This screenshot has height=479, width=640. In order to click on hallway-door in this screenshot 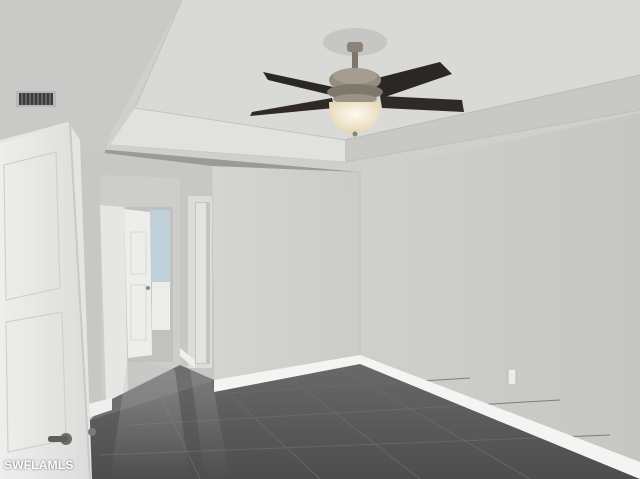, I will do `click(138, 283)`.